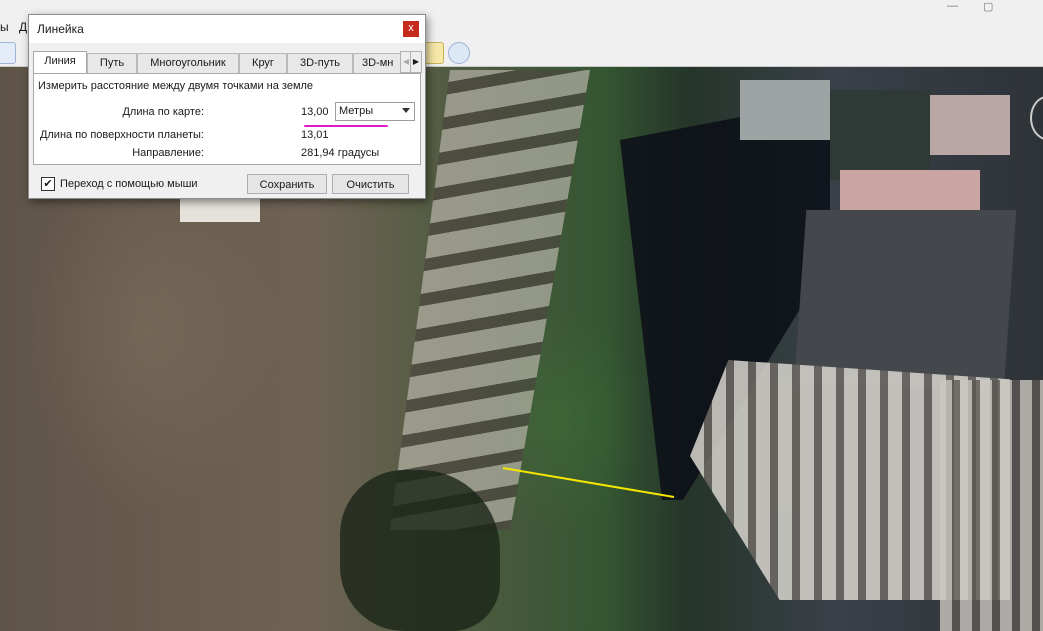 This screenshot has width=1043, height=631. What do you see at coordinates (60, 29) in the screenshot?
I see `dialog-title: Линейка` at bounding box center [60, 29].